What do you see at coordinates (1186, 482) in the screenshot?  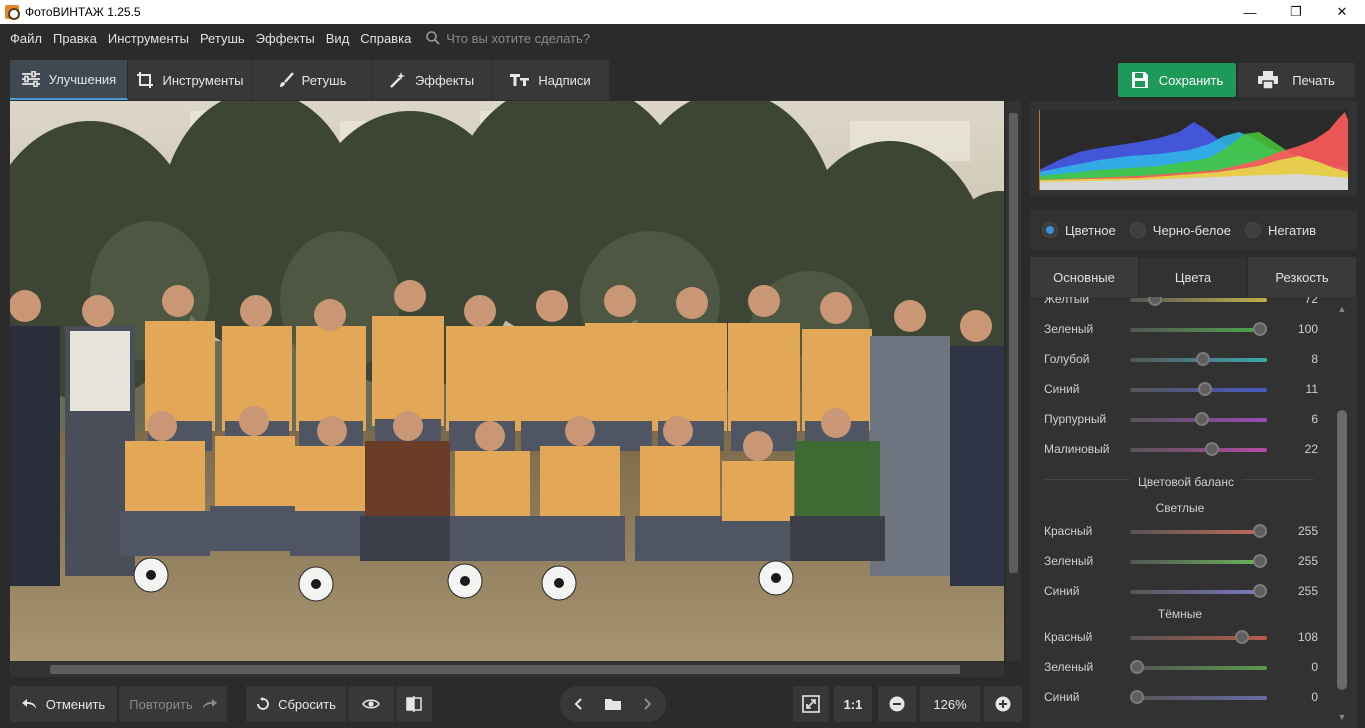 I see `color-balance-title: Цветовой баланс` at bounding box center [1186, 482].